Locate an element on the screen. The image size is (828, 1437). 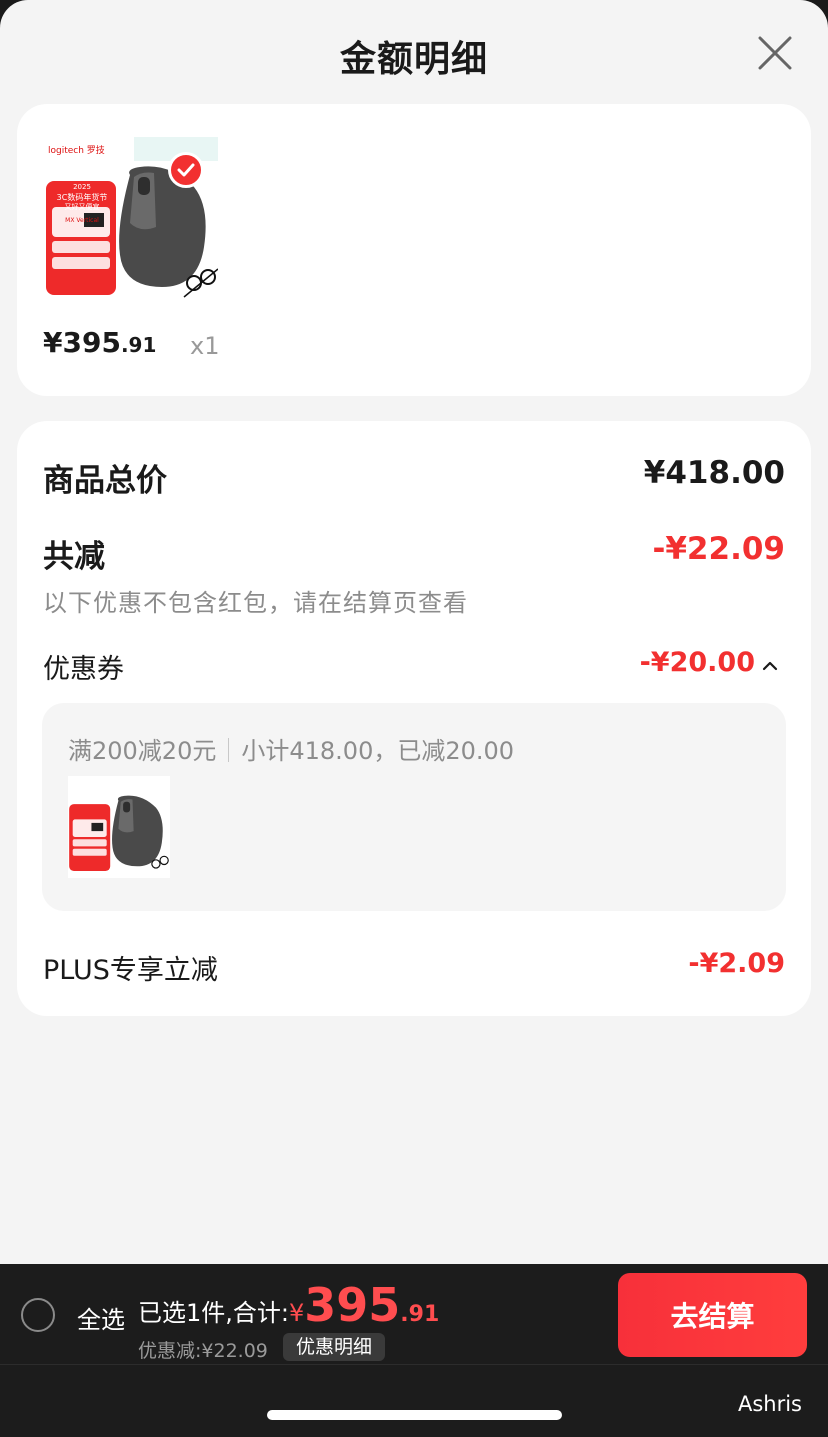
thumb-year: 2025 is located at coordinates (82, 187).